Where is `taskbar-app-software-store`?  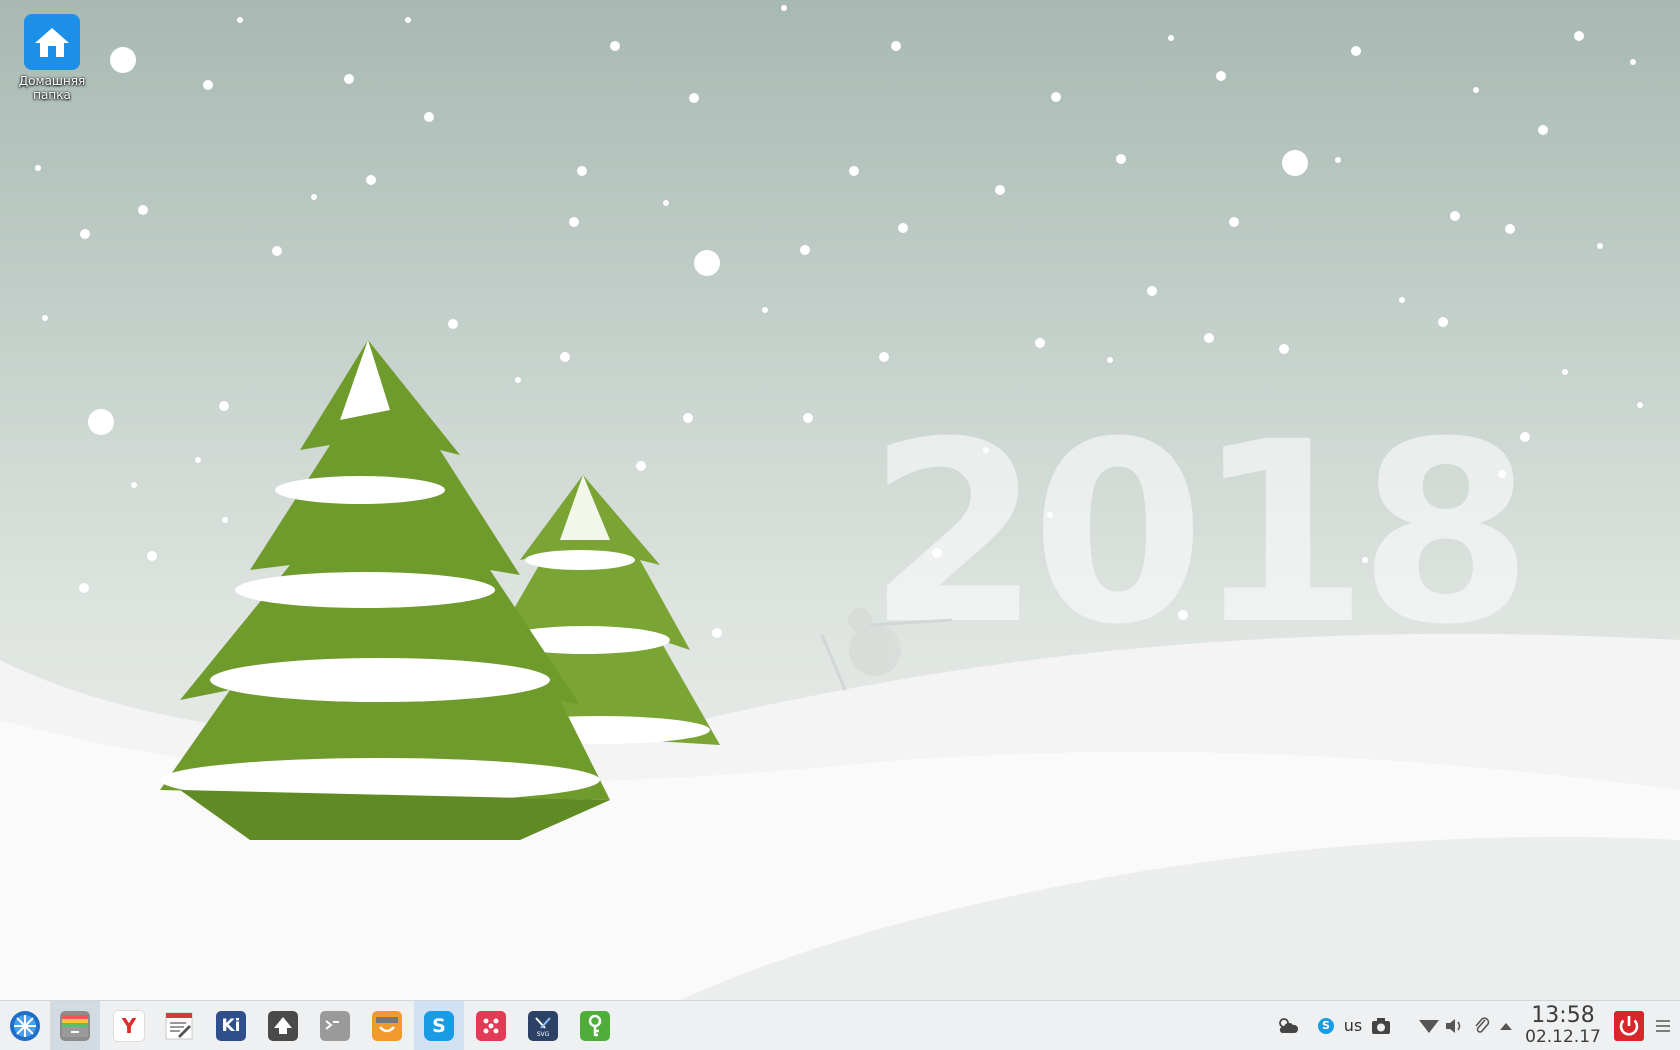
taskbar-app-software-store is located at coordinates (387, 1025).